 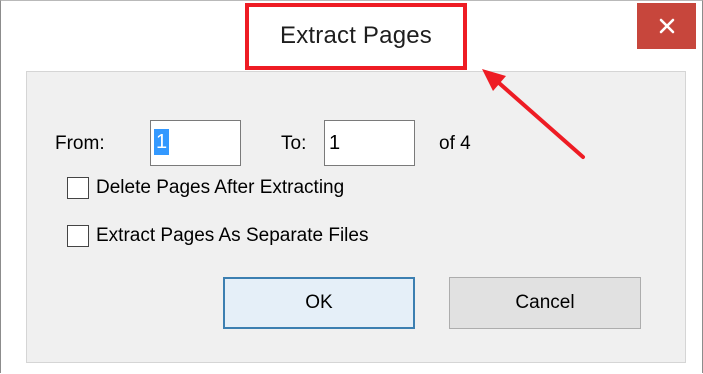 I want to click on to-label: To:, so click(x=294, y=143).